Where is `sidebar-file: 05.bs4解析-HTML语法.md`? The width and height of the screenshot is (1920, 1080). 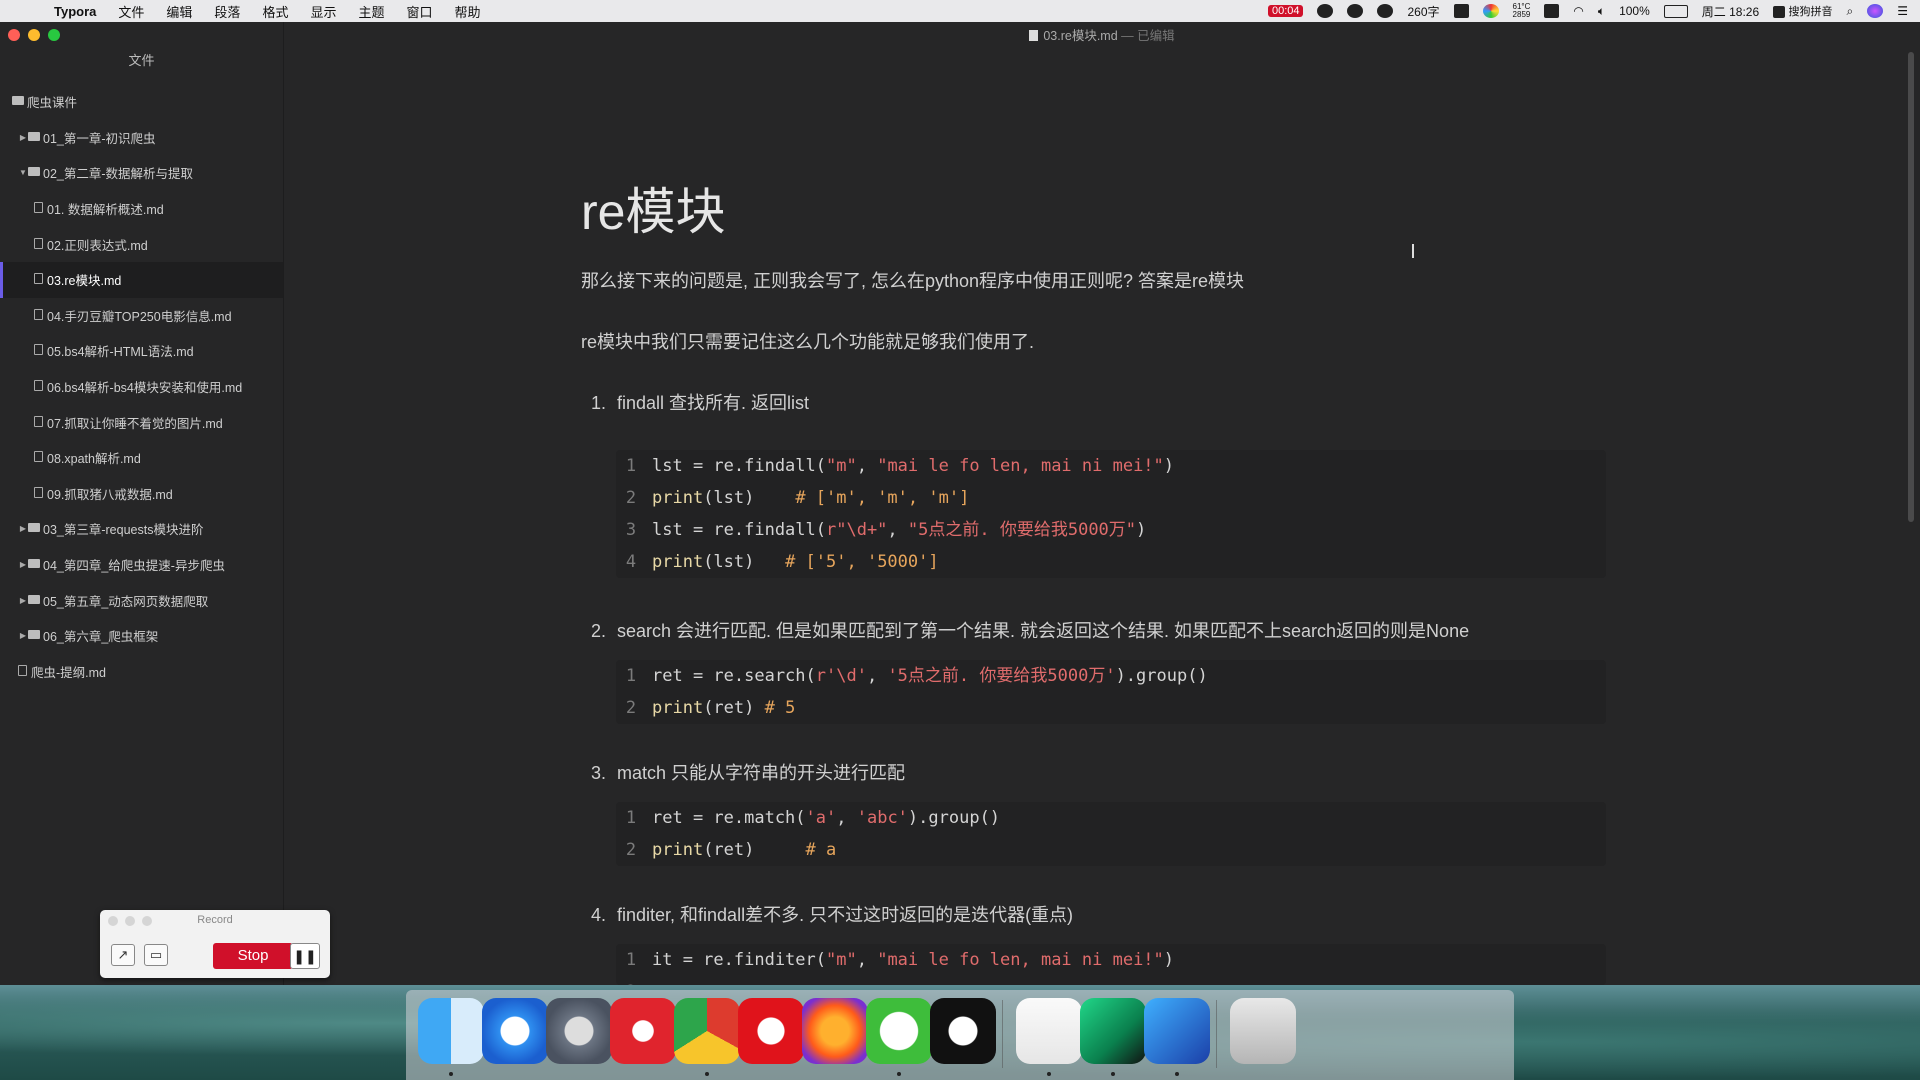 sidebar-file: 05.bs4解析-HTML语法.md is located at coordinates (141, 351).